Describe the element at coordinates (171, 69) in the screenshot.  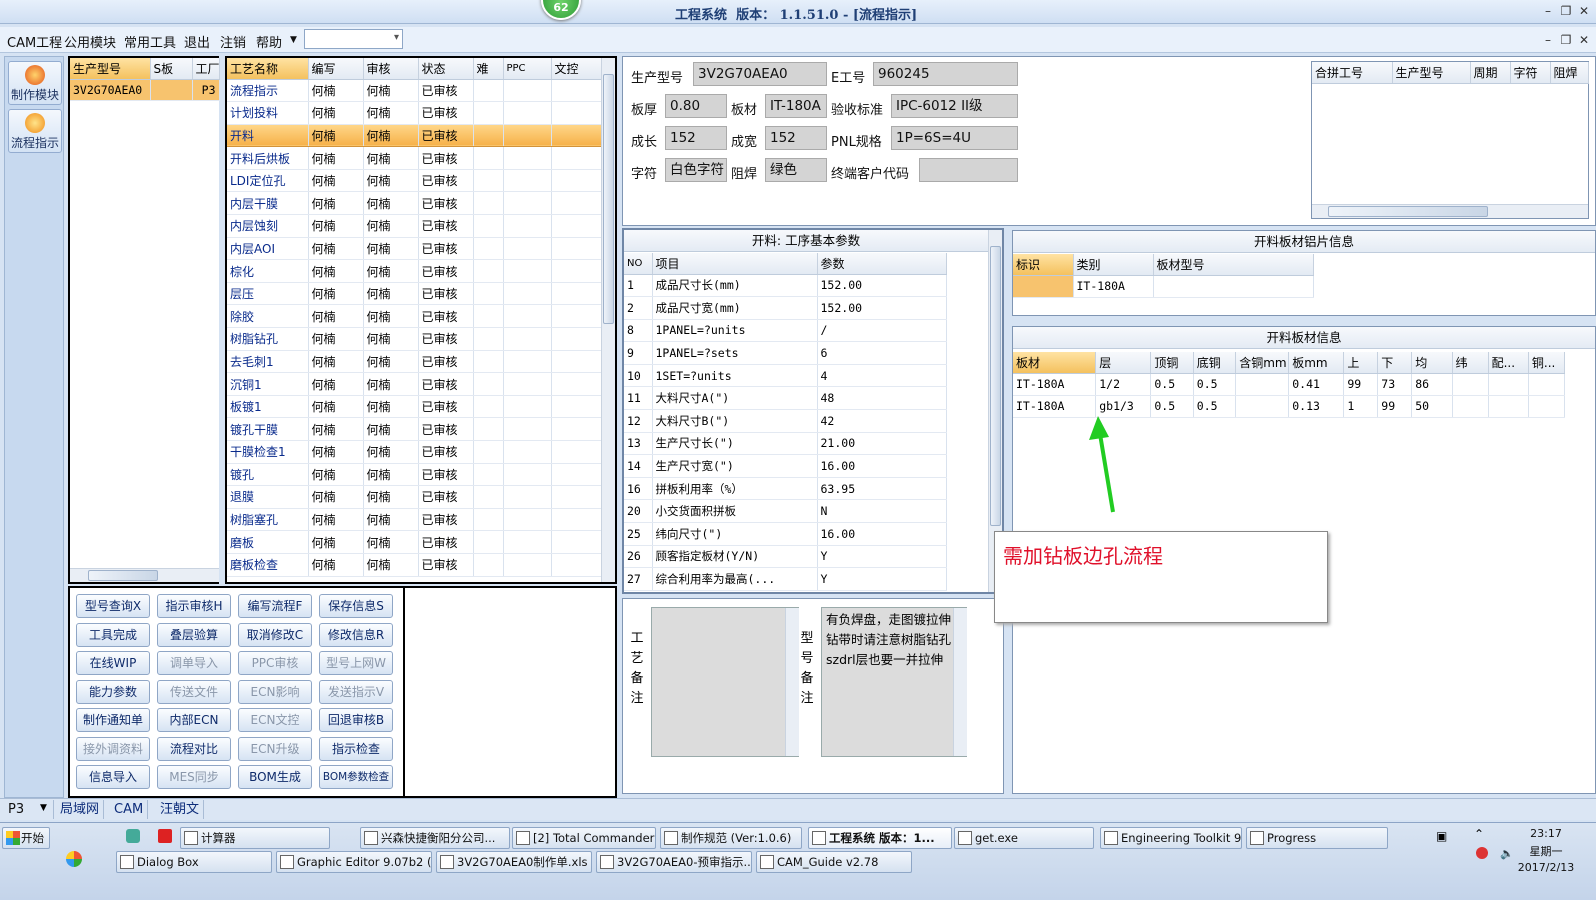
I see `col-header: S板` at that location.